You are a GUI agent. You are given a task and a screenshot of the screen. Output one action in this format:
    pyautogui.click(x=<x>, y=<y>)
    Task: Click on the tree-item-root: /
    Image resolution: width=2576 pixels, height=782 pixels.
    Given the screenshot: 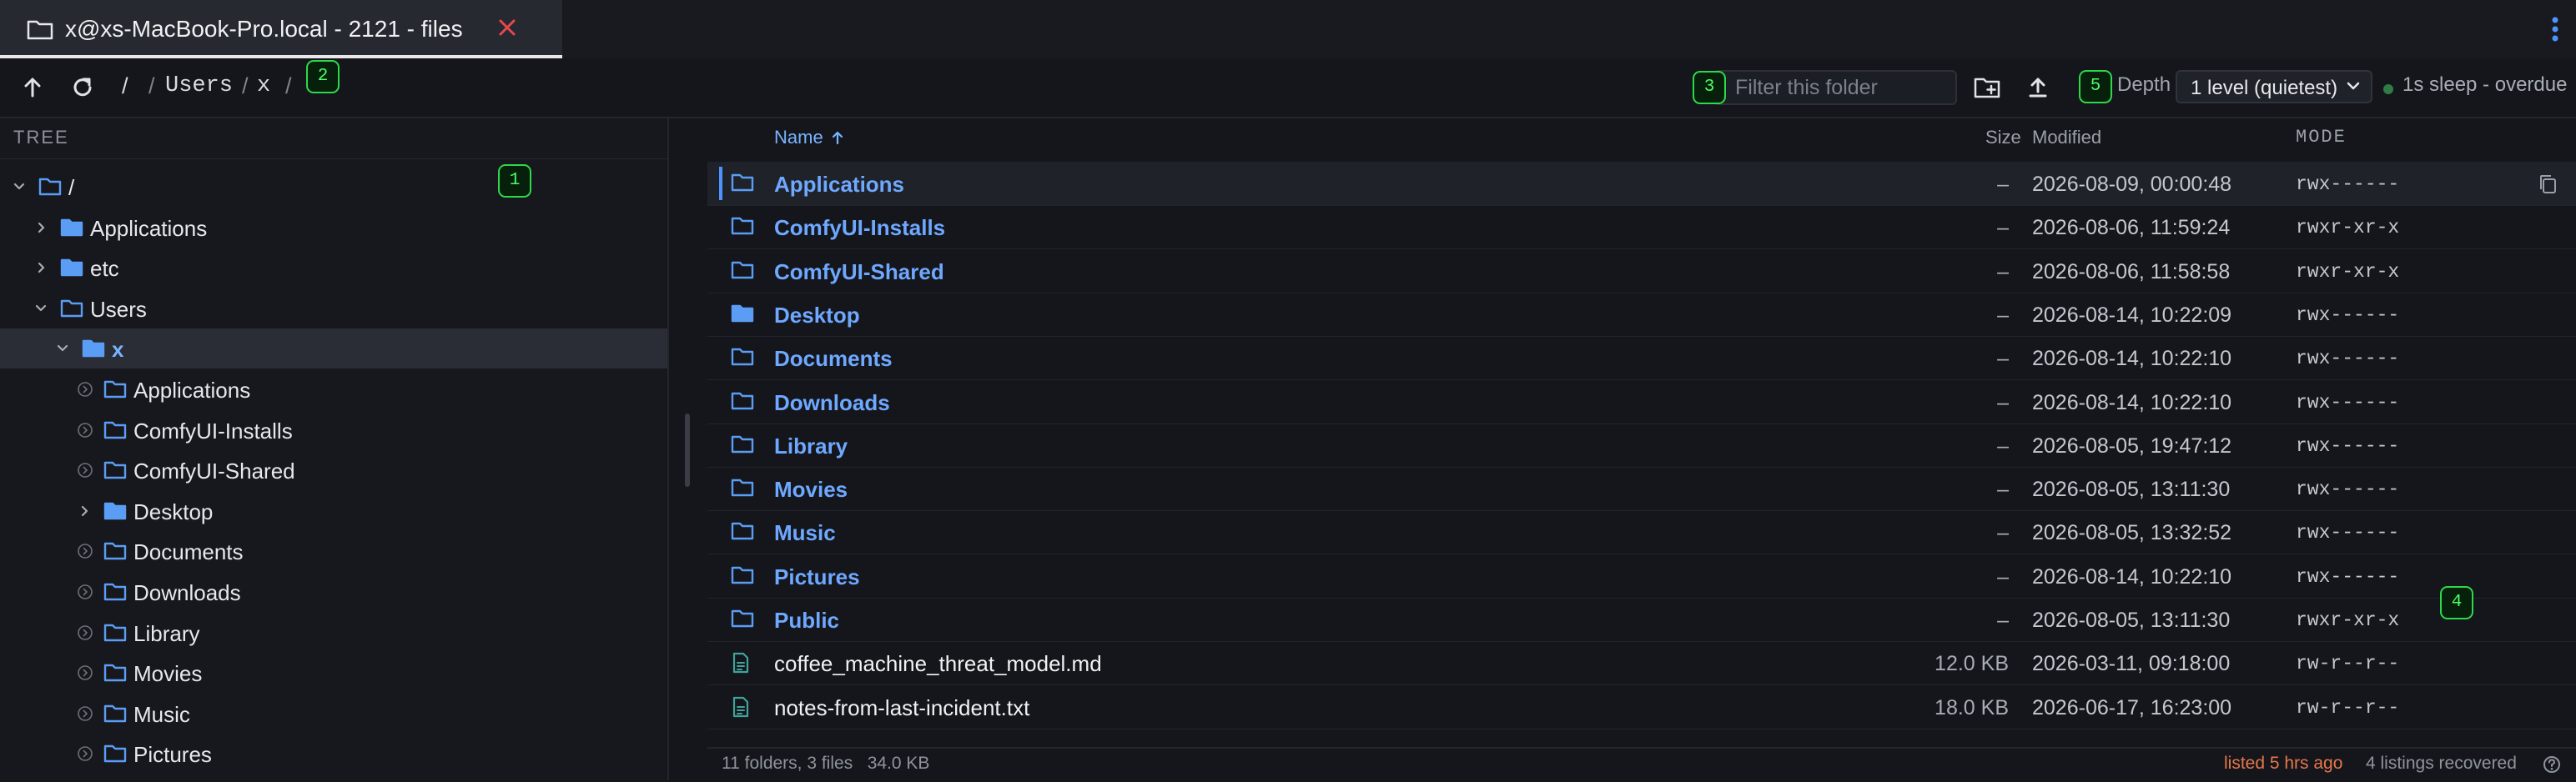 What is the action you would take?
    pyautogui.click(x=333, y=187)
    